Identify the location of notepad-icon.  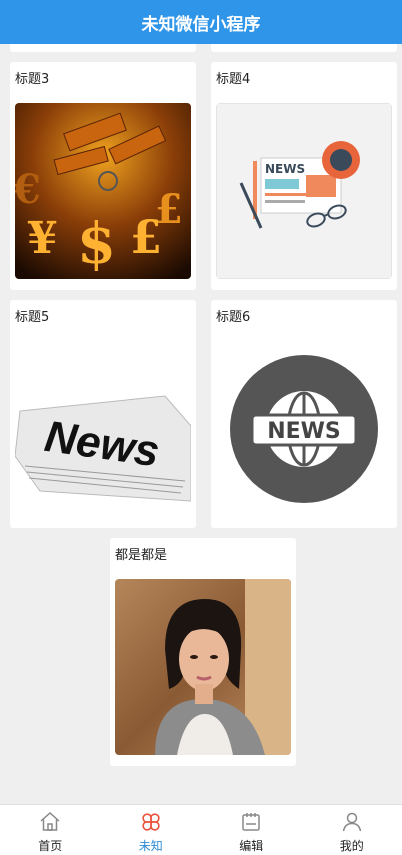
(251, 822).